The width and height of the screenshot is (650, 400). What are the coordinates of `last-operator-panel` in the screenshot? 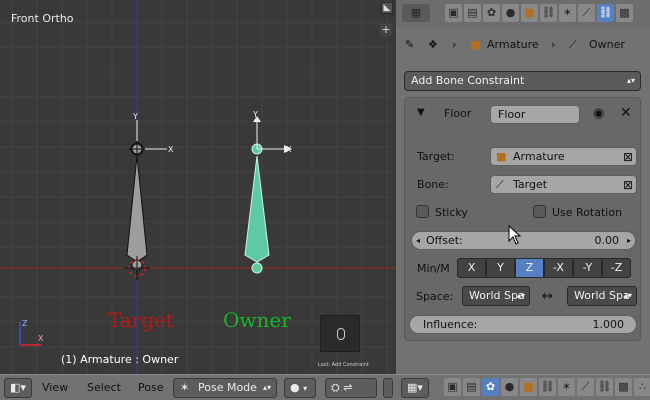 It's located at (340, 333).